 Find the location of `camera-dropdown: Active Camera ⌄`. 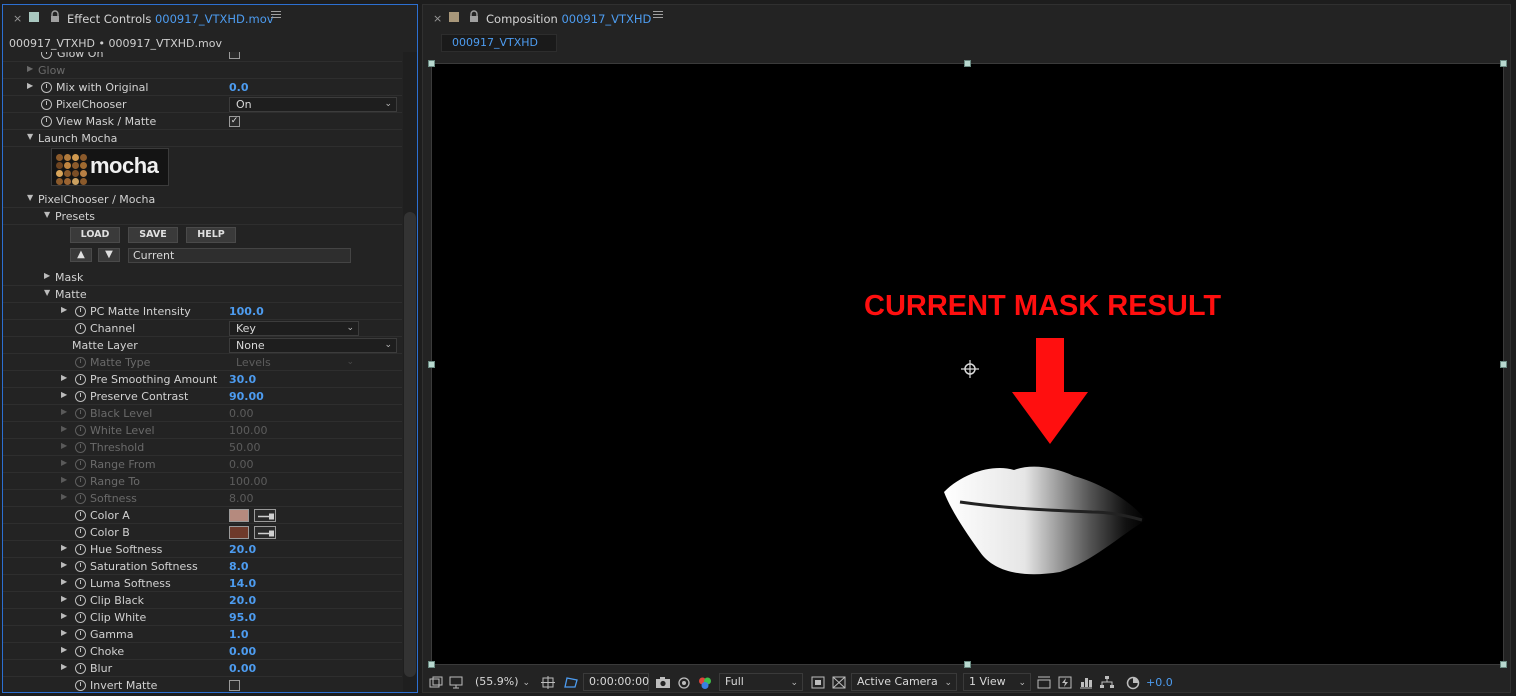

camera-dropdown: Active Camera ⌄ is located at coordinates (904, 682).